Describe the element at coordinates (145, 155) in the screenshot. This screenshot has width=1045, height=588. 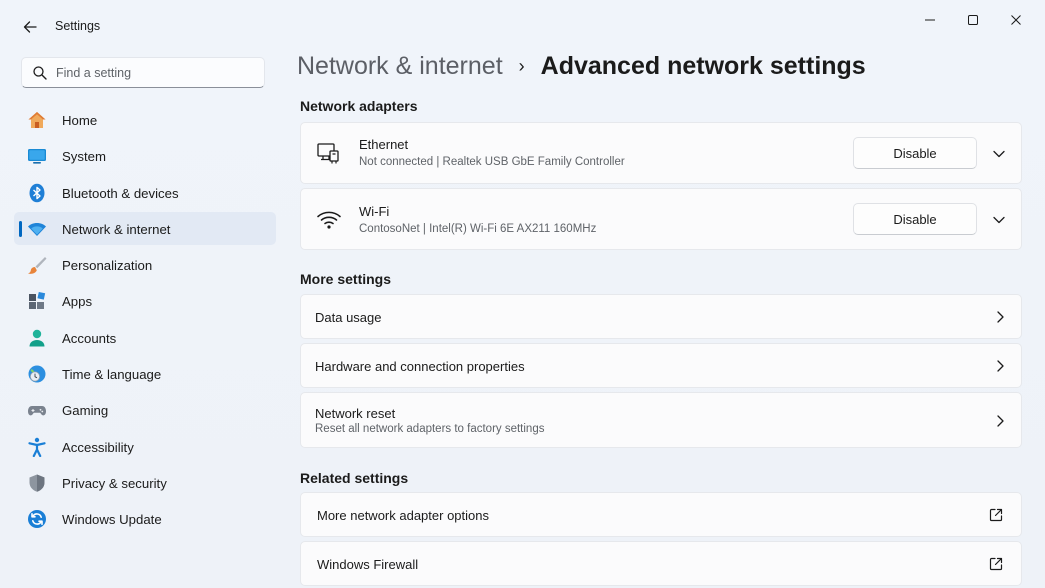
I see `sidebar-item-system: System` at that location.